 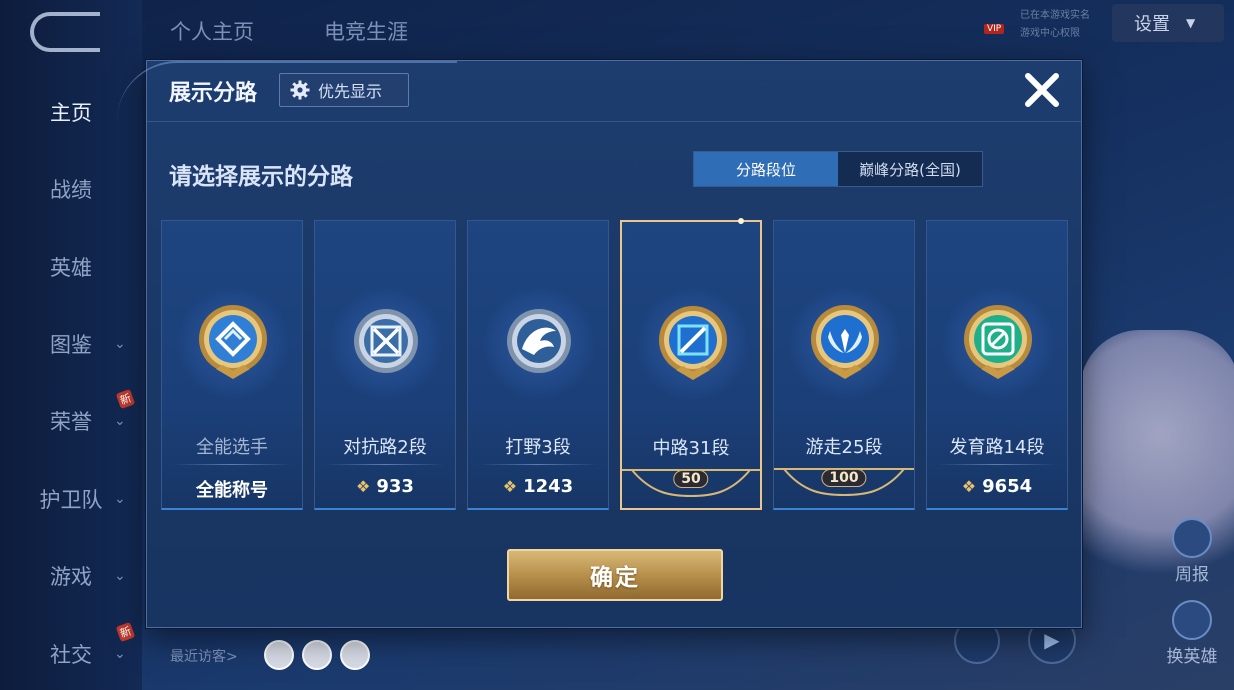 I want to click on lane-name: 对抗路2段, so click(x=385, y=447).